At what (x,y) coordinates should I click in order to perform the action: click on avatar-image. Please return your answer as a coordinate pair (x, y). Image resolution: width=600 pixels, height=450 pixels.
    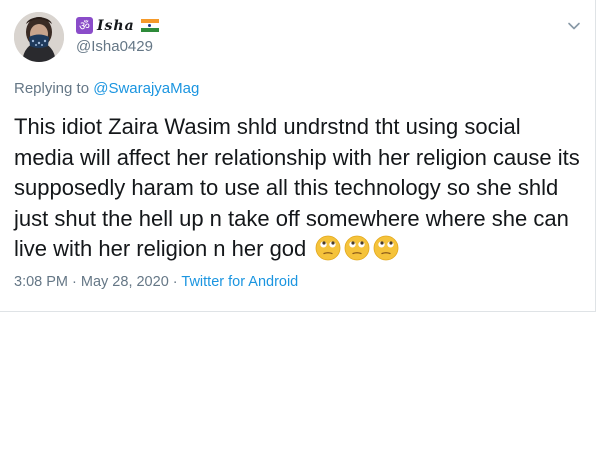
    Looking at the image, I should click on (39, 37).